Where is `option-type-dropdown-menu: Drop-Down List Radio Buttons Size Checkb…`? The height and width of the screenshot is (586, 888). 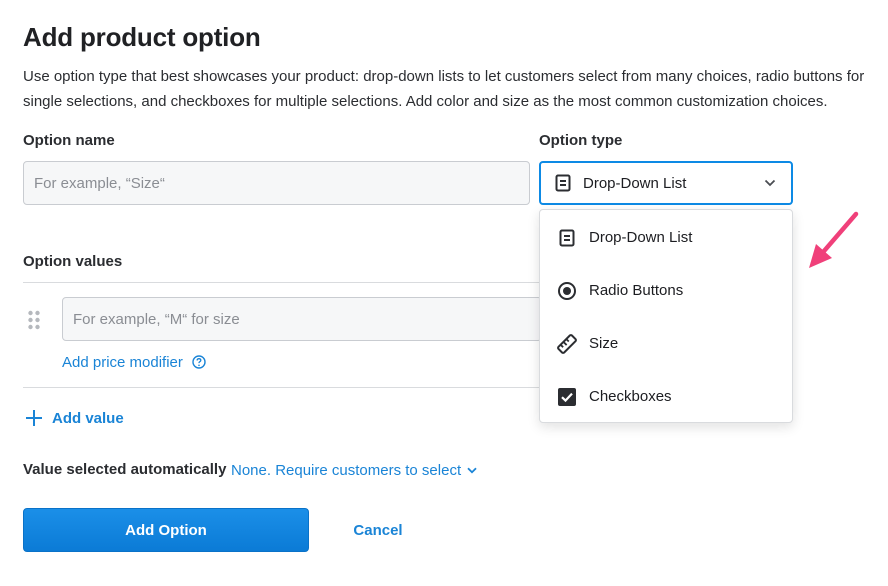 option-type-dropdown-menu: Drop-Down List Radio Buttons Size Checkb… is located at coordinates (666, 316).